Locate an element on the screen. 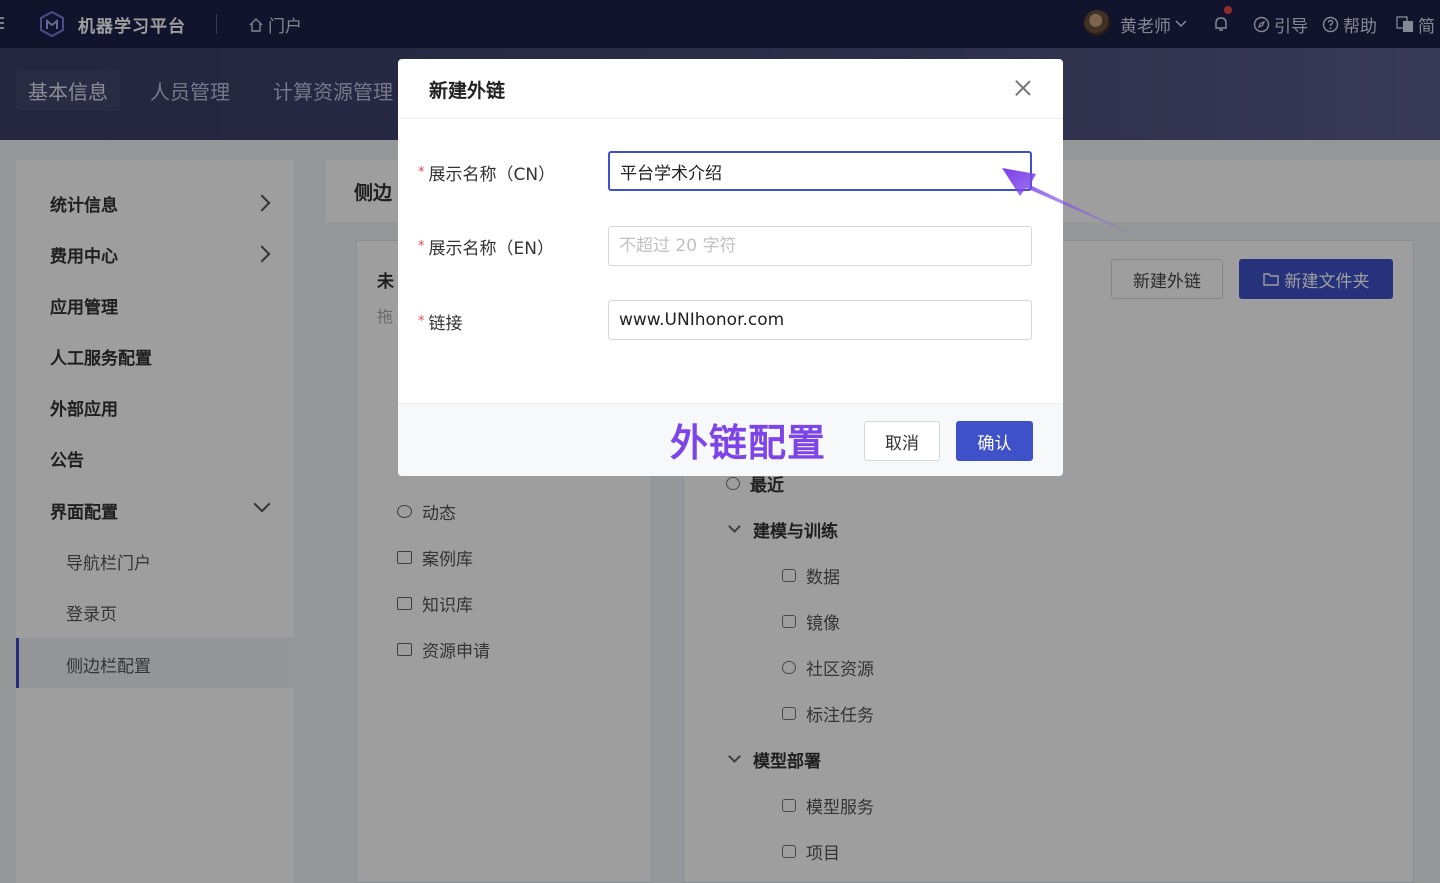  annotation-arrow-icon is located at coordinates (1073, 204).